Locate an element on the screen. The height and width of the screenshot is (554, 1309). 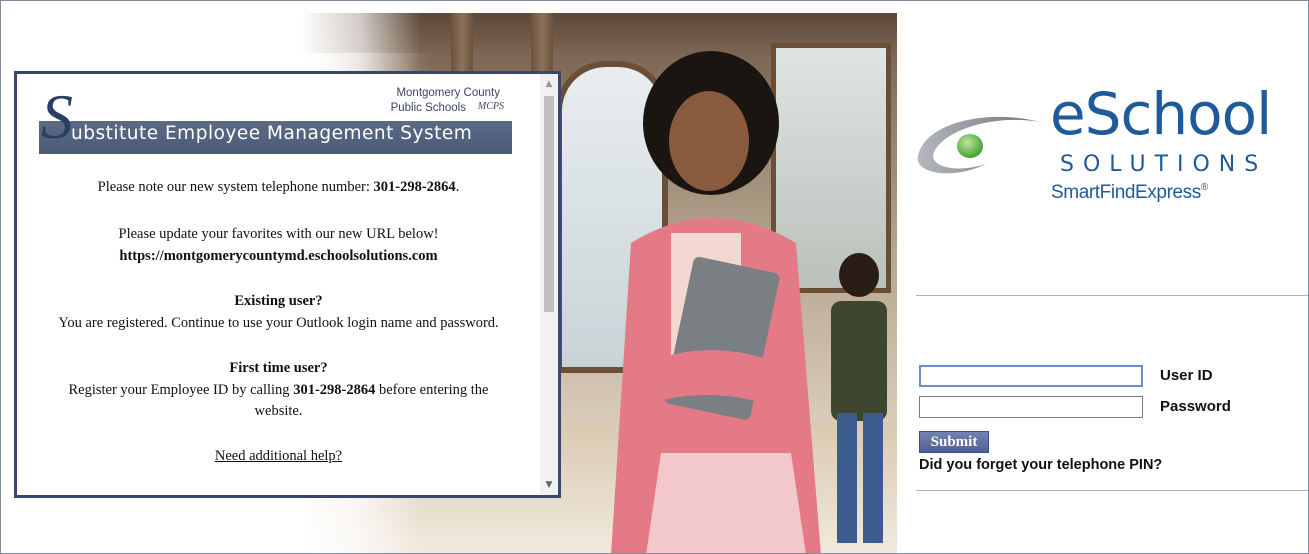
brand-name: eSchool is located at coordinates (1161, 114).